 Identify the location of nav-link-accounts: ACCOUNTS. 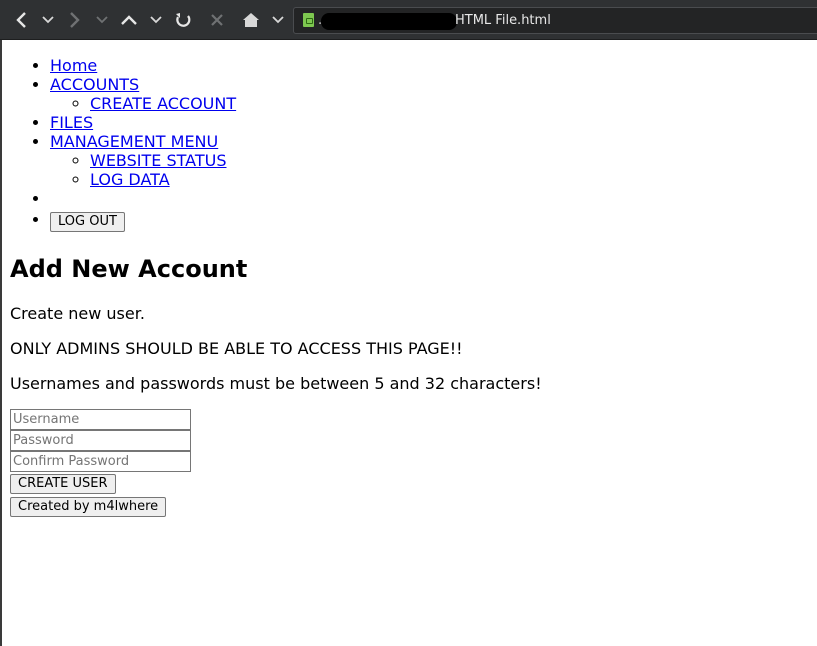
(94, 84).